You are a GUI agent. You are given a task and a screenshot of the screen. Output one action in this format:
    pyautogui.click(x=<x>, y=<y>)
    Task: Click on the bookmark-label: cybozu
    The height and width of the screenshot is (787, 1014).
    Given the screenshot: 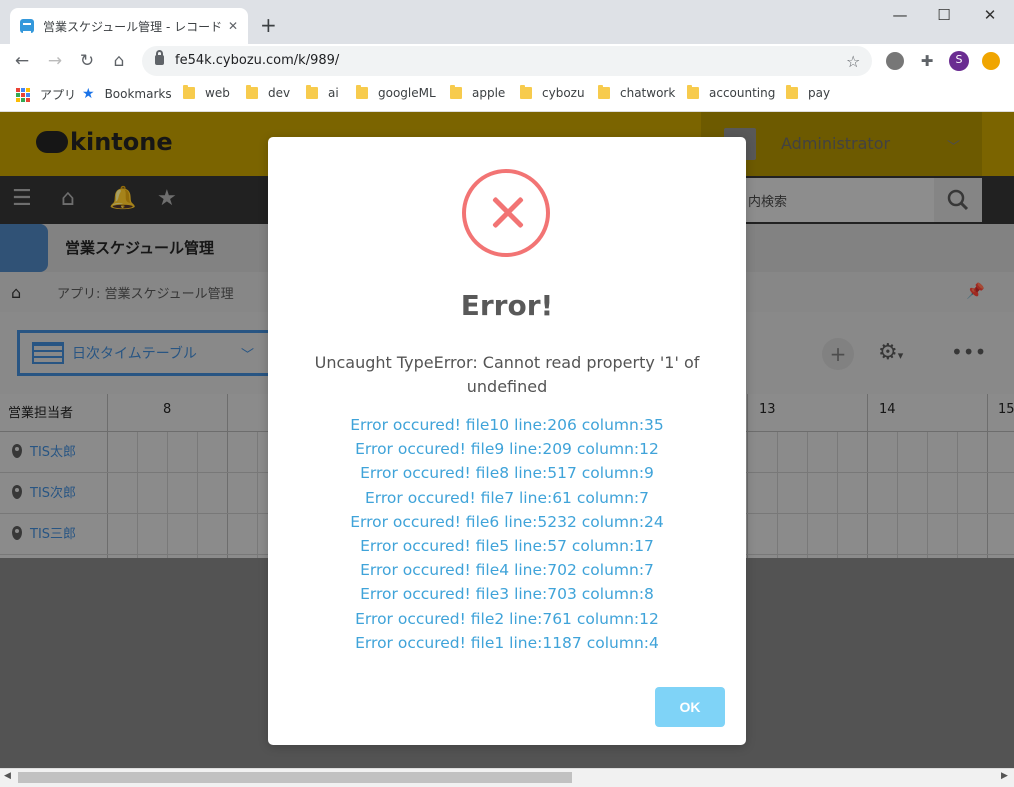 What is the action you would take?
    pyautogui.click(x=563, y=93)
    